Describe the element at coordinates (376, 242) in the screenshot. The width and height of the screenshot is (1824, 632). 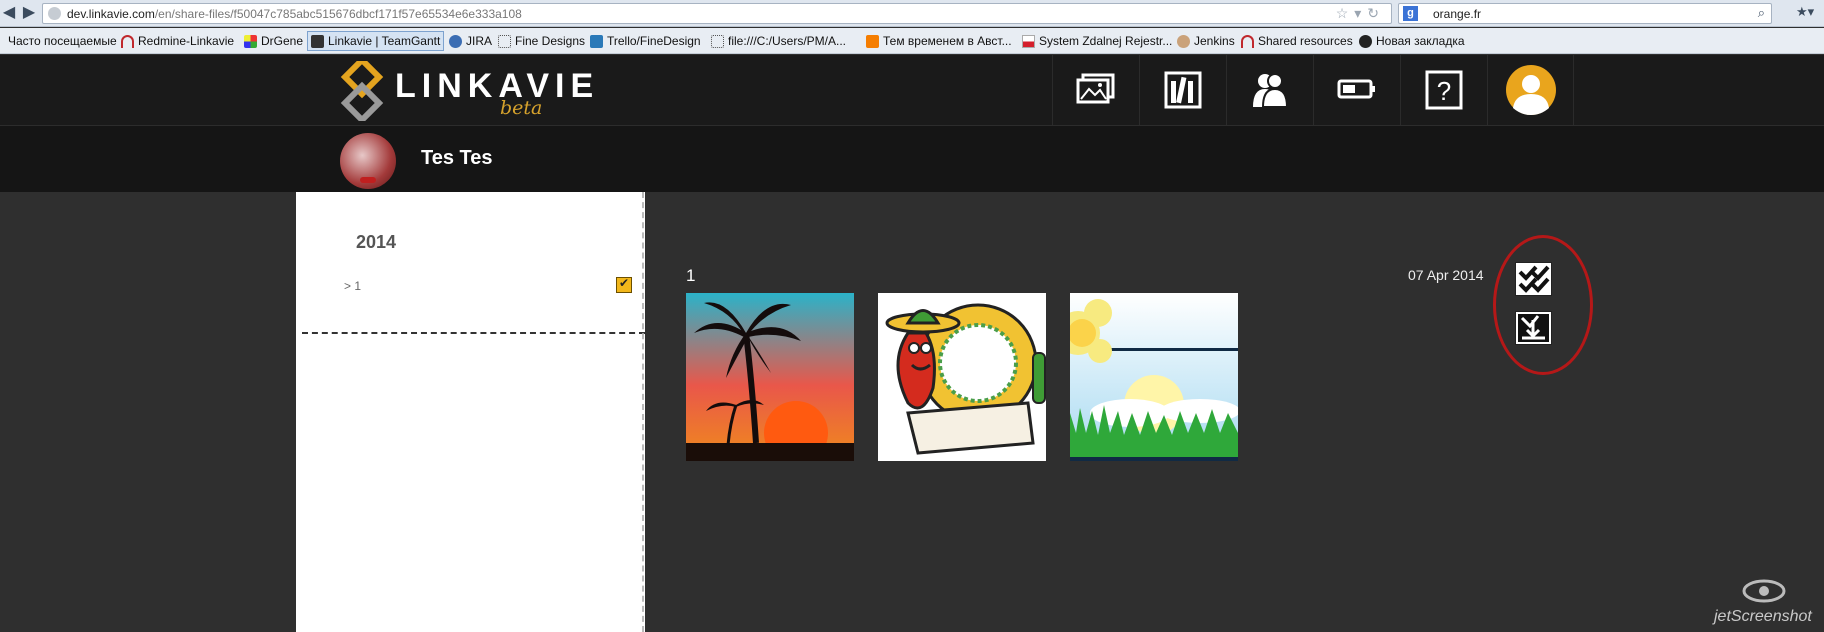
I see `year-heading: 2014` at that location.